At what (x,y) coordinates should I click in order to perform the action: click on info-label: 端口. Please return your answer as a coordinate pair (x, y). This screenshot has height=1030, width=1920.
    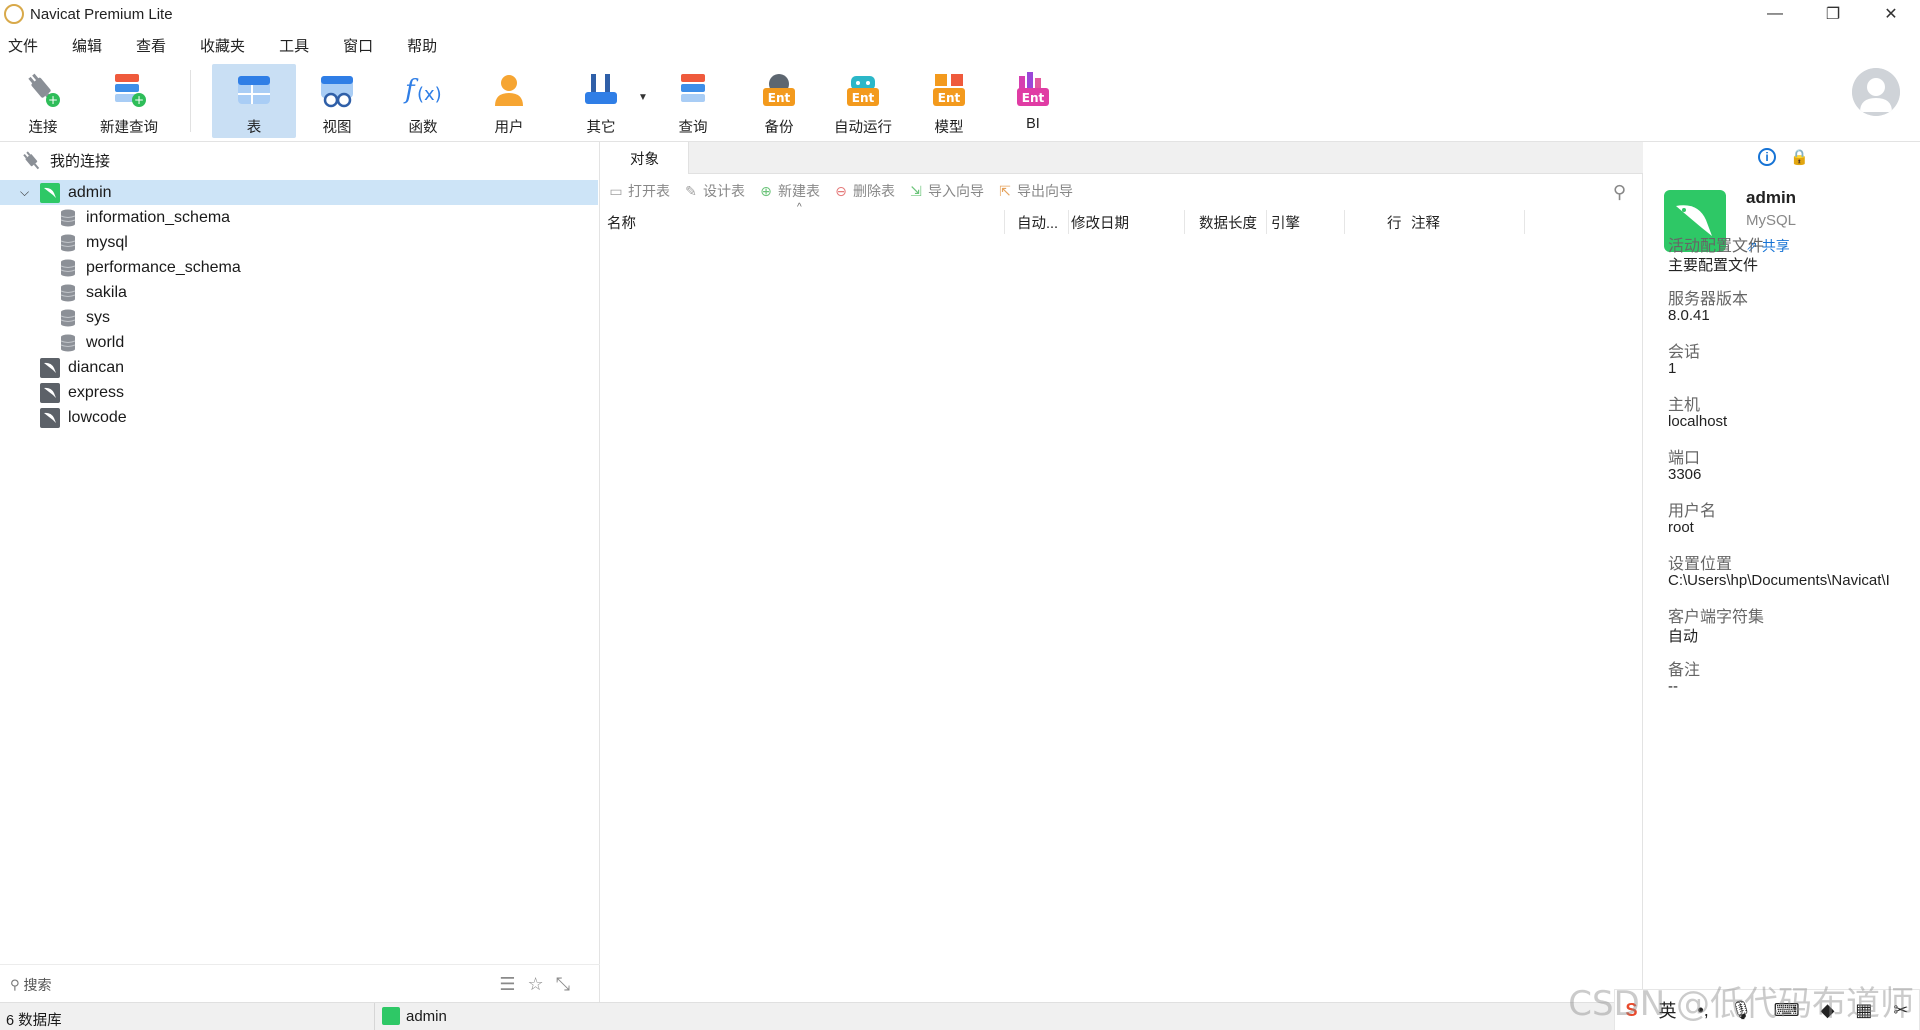
    Looking at the image, I should click on (1684, 458).